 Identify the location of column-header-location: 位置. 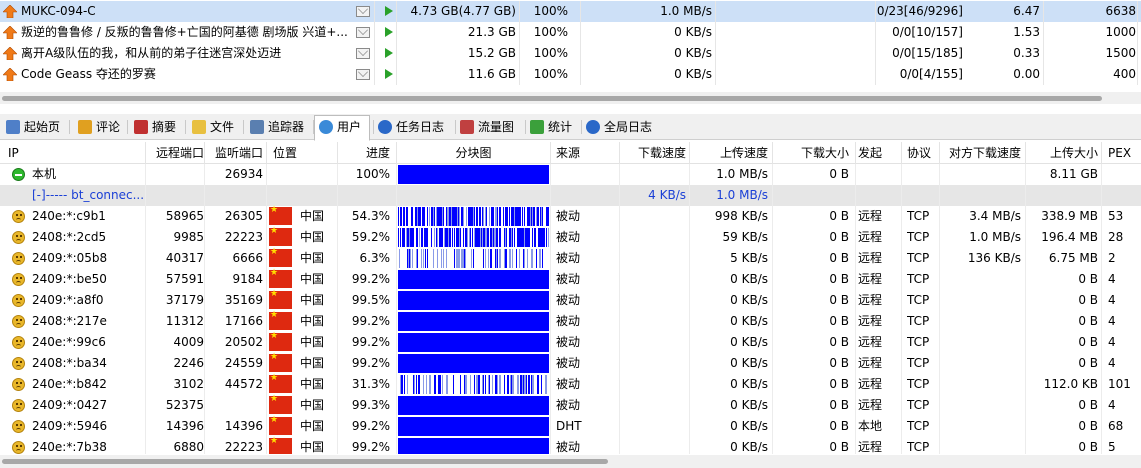
(303, 153).